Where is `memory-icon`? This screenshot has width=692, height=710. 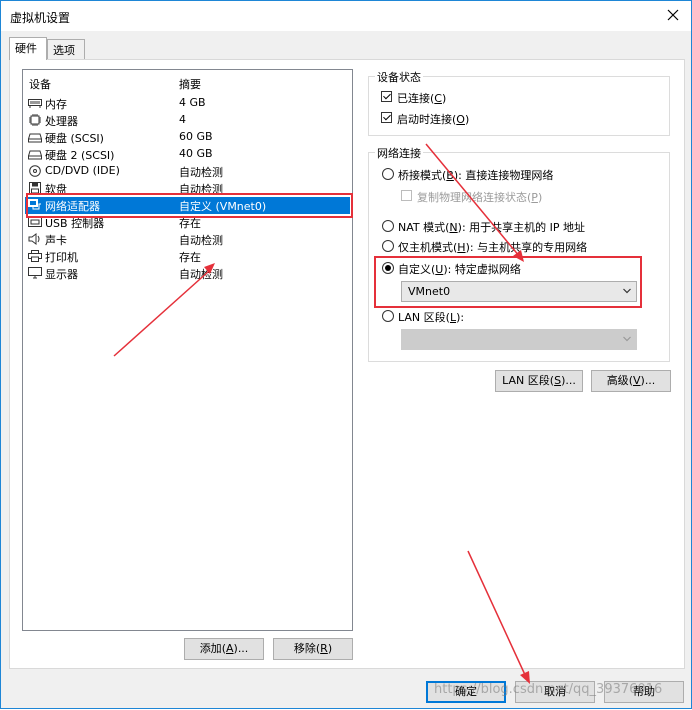
memory-icon is located at coordinates (35, 103).